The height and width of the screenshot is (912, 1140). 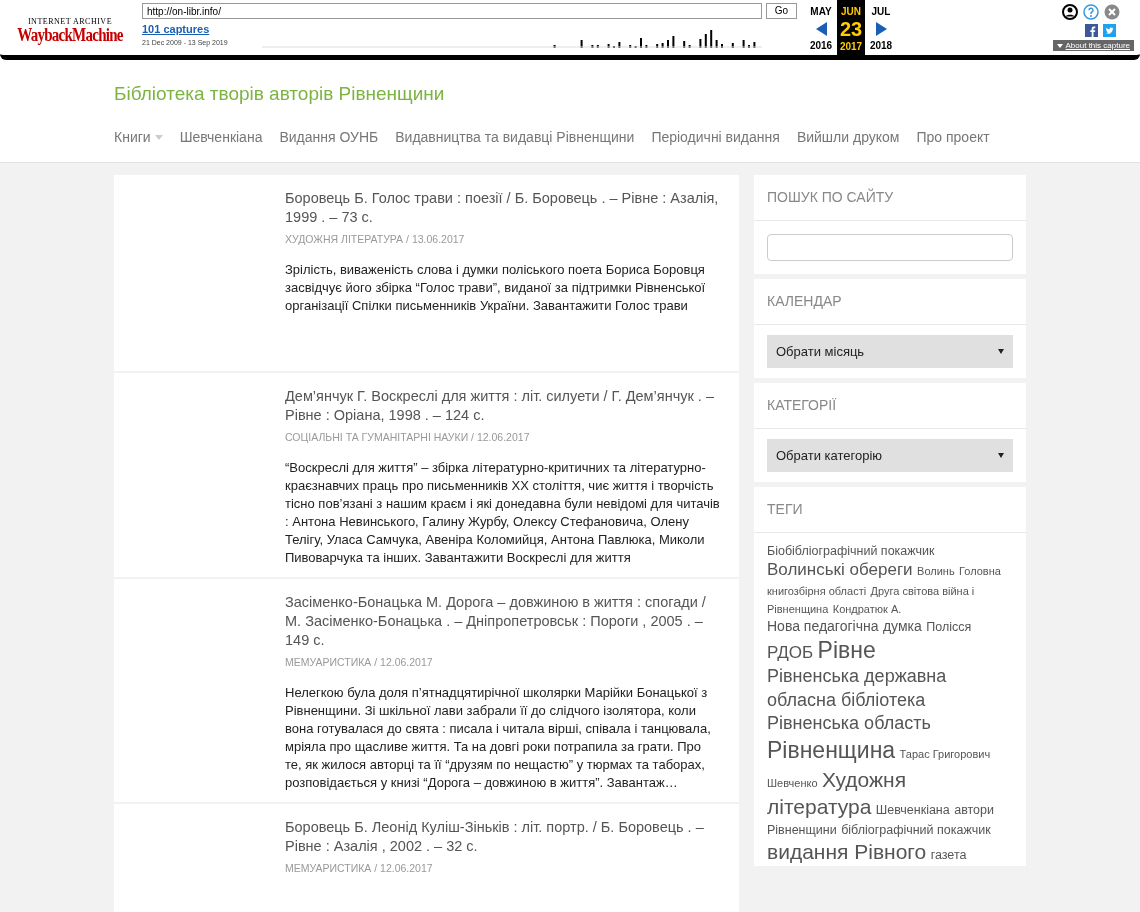 What do you see at coordinates (70, 22) in the screenshot?
I see `archive-label: INTERNET ARCHIVE` at bounding box center [70, 22].